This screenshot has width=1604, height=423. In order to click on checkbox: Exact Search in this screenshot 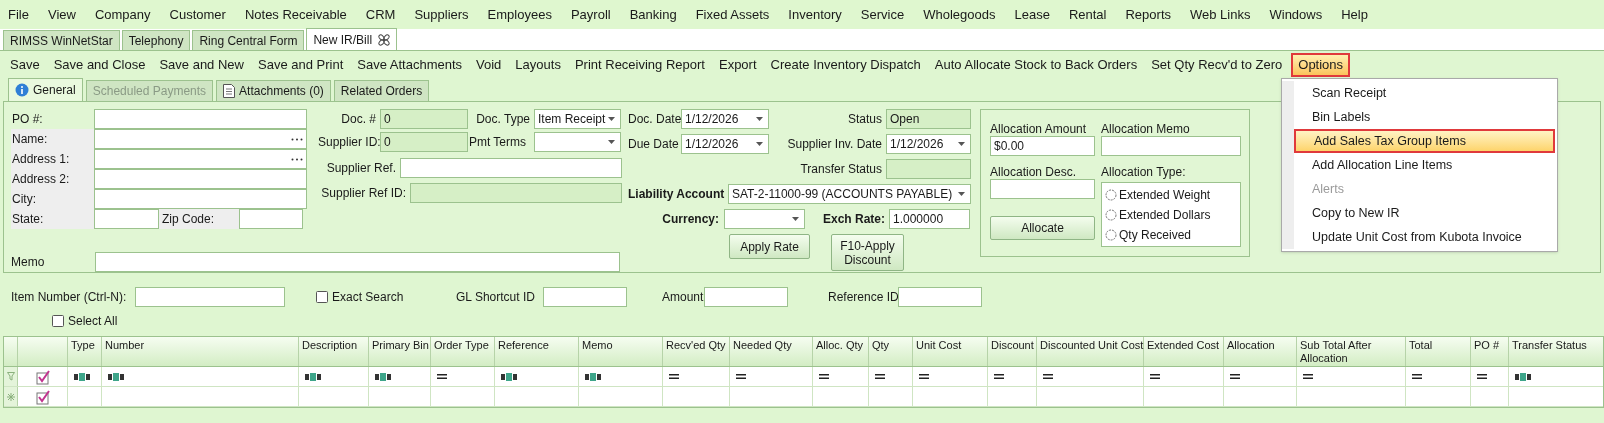, I will do `click(386, 297)`.